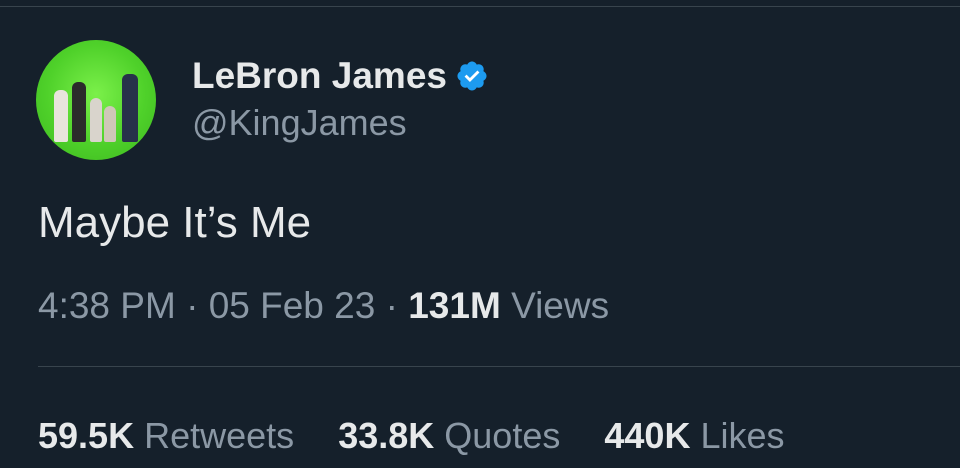  Describe the element at coordinates (472, 76) in the screenshot. I see `verified-badge-icon` at that location.